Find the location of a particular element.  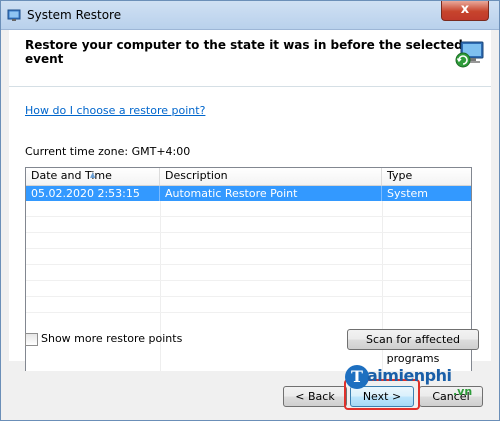

watermark: T aimienphi .vn is located at coordinates (420, 381).